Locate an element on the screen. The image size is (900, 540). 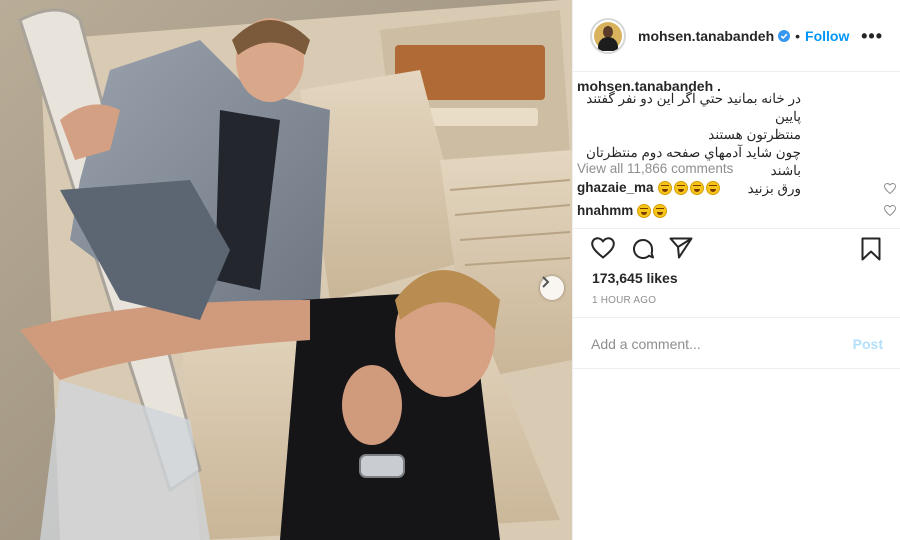
follow-button: Follow is located at coordinates (827, 36).